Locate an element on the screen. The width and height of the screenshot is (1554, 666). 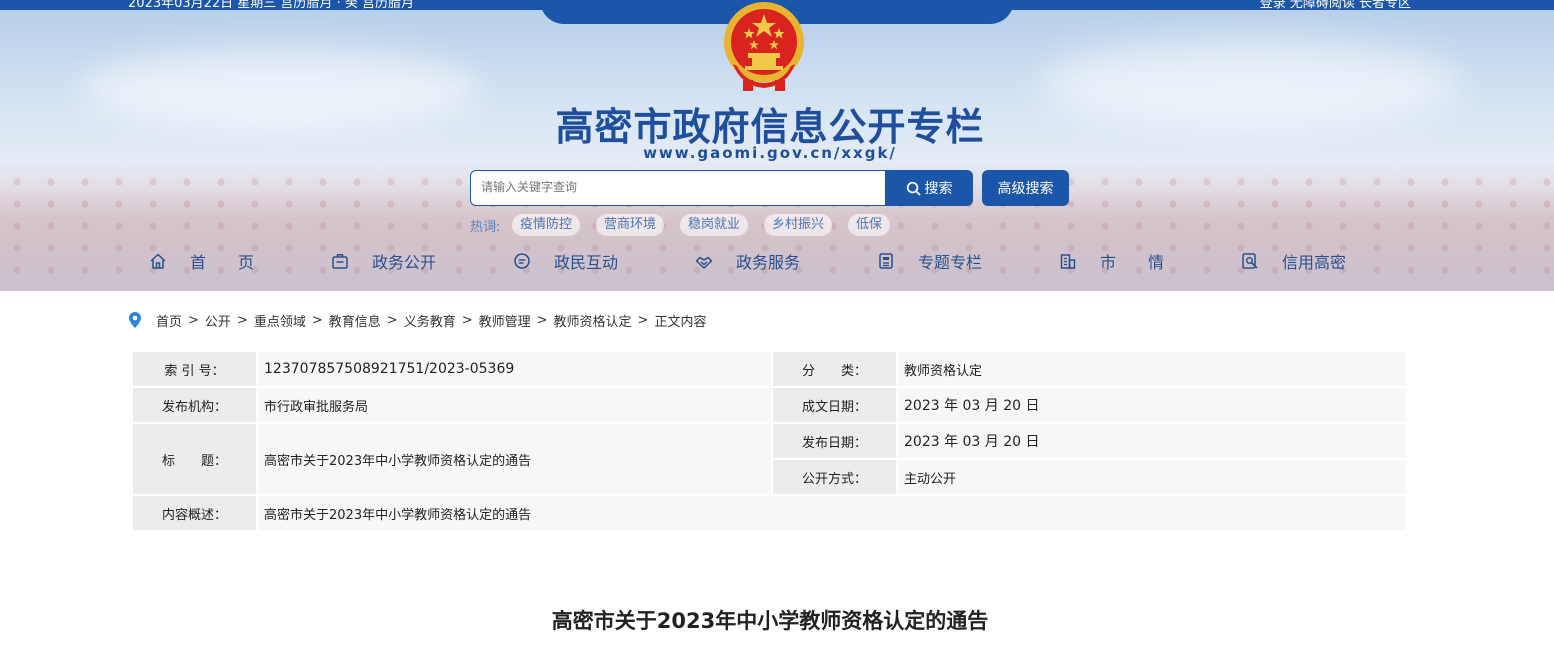
document-icon is located at coordinates (886, 261).